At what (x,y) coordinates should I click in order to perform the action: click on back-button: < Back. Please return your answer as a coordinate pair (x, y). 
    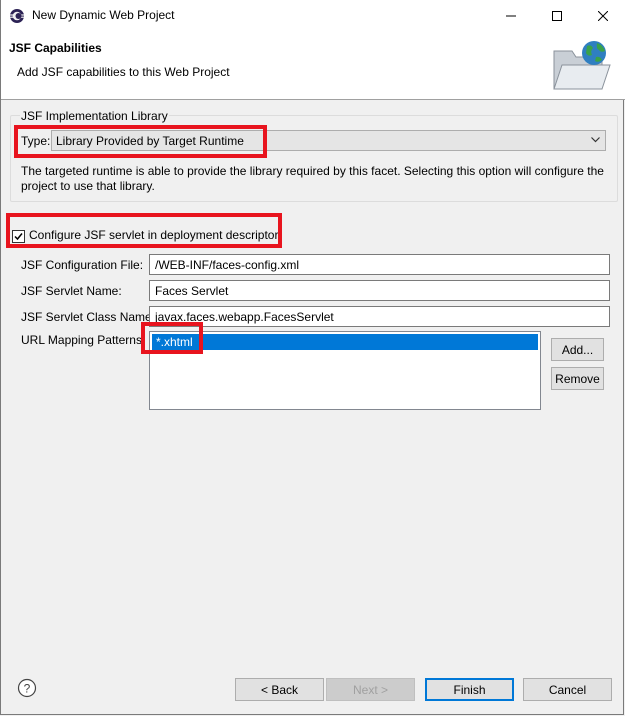
    Looking at the image, I should click on (279, 689).